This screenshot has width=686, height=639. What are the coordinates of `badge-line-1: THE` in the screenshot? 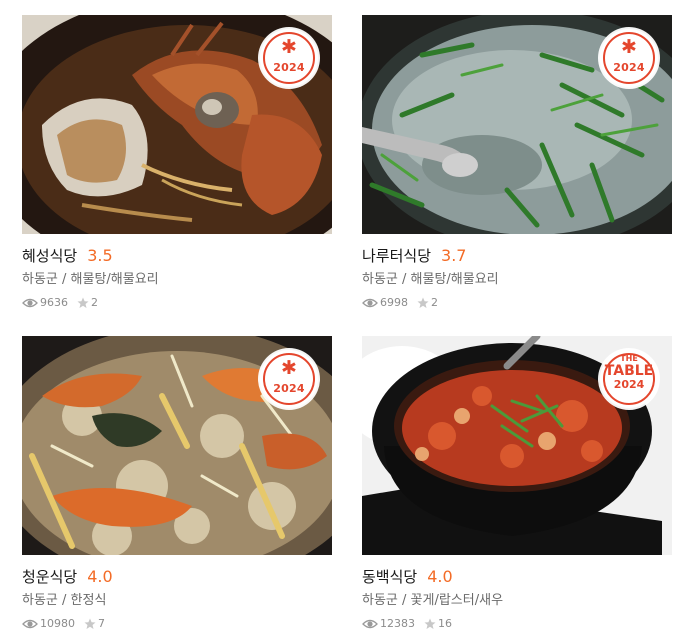 It's located at (629, 358).